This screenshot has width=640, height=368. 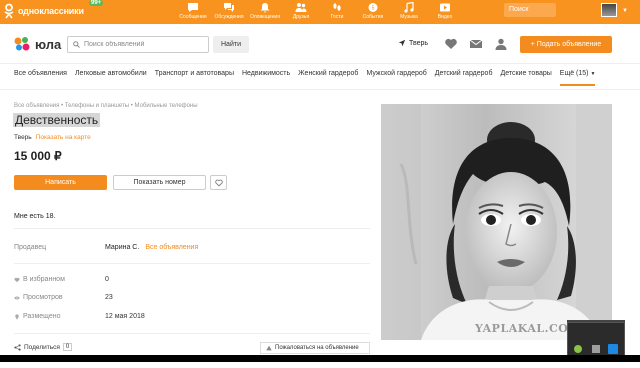 I want to click on yula-header: юла Найти Тверь + Подать объявление, so click(x=320, y=44).